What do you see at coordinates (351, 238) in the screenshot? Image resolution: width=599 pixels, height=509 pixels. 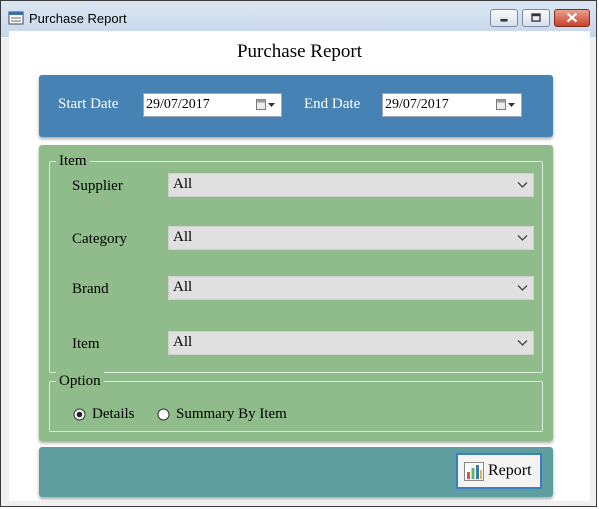 I see `category-select: All` at bounding box center [351, 238].